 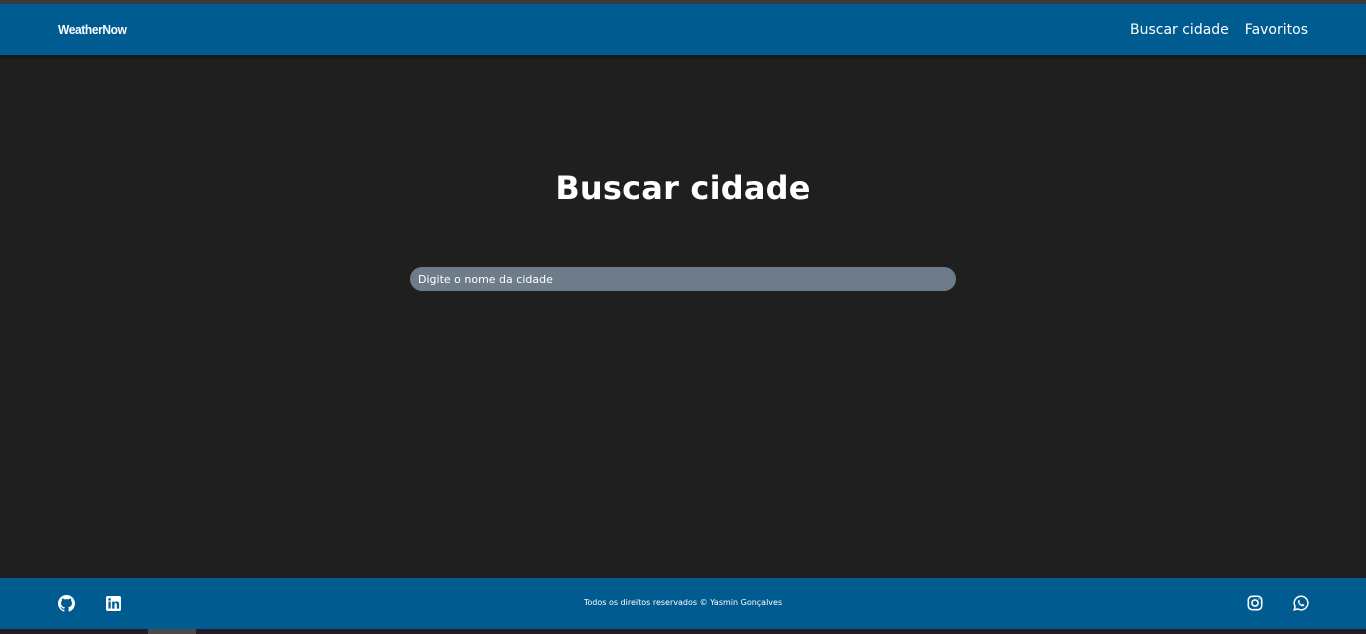 I want to click on page-title: Buscar cidade, so click(x=683, y=188).